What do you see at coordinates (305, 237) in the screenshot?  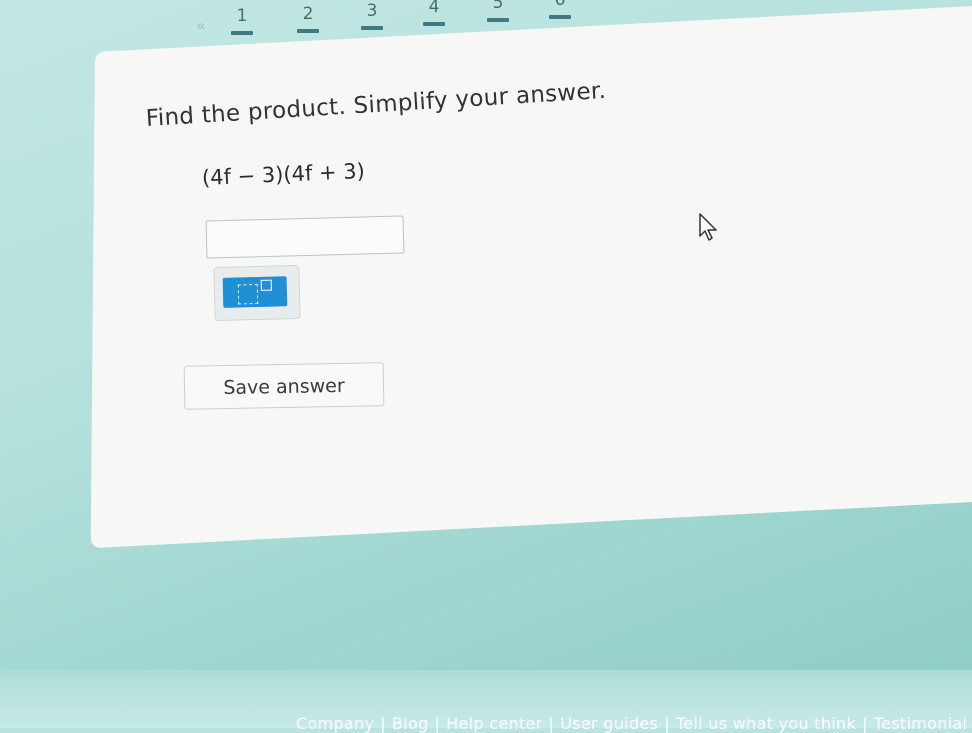 I see `answer-input` at bounding box center [305, 237].